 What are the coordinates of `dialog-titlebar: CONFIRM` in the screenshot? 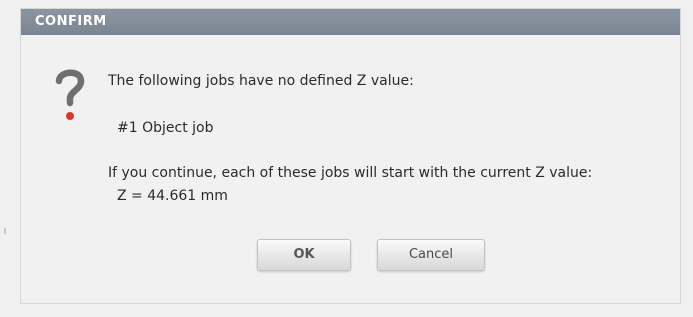 It's located at (350, 22).